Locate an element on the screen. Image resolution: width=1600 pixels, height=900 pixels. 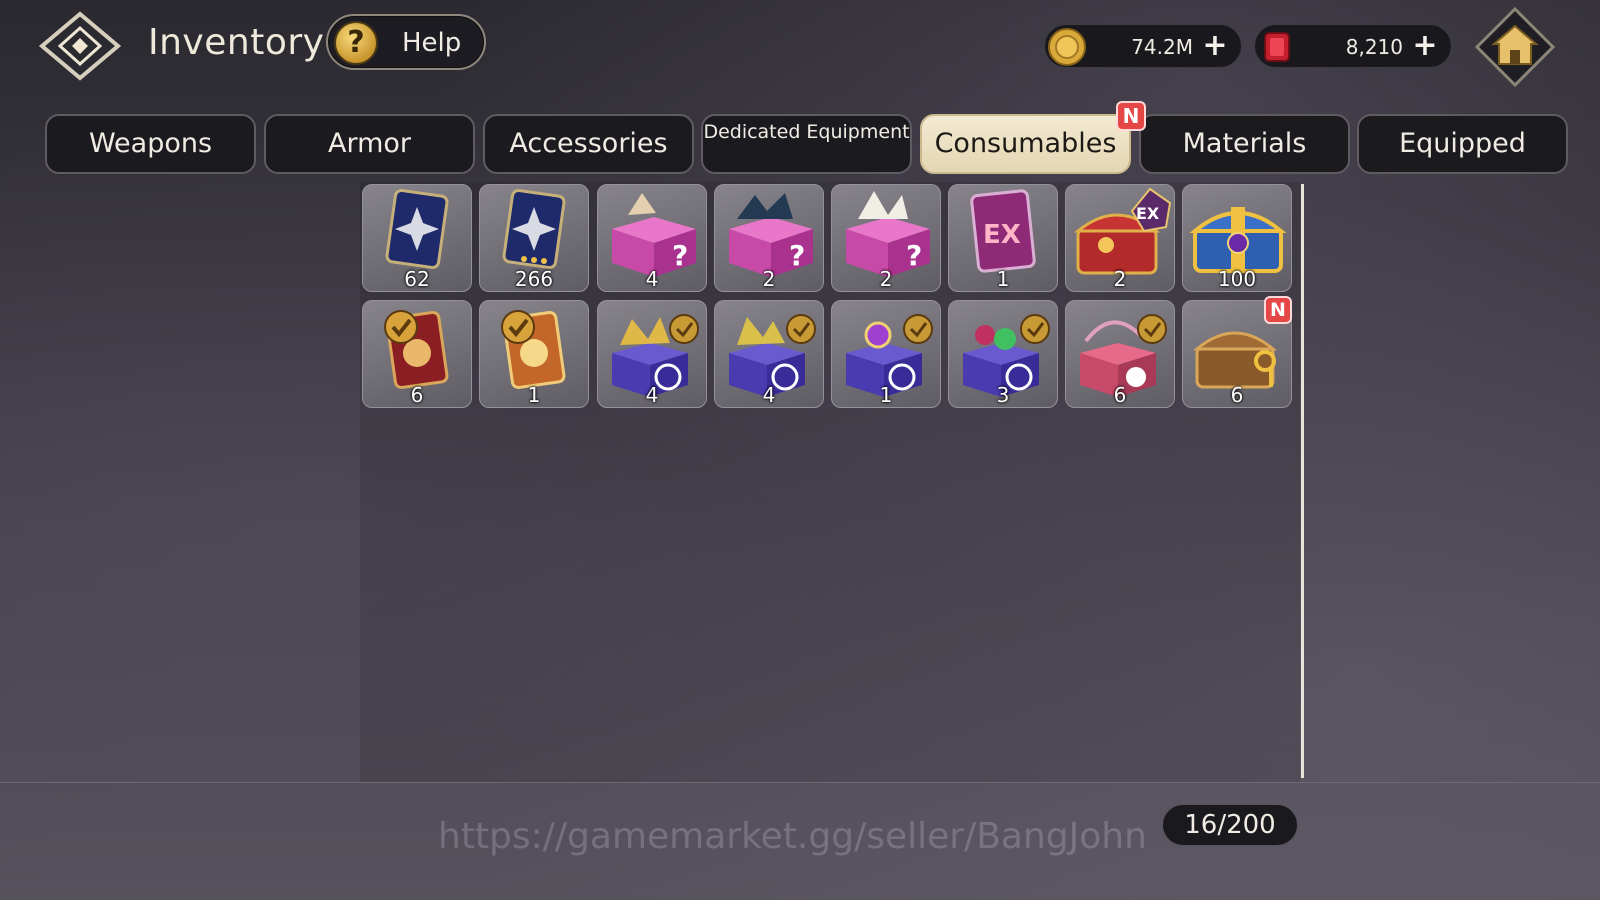
diamond-back-icon is located at coordinates (80, 46).